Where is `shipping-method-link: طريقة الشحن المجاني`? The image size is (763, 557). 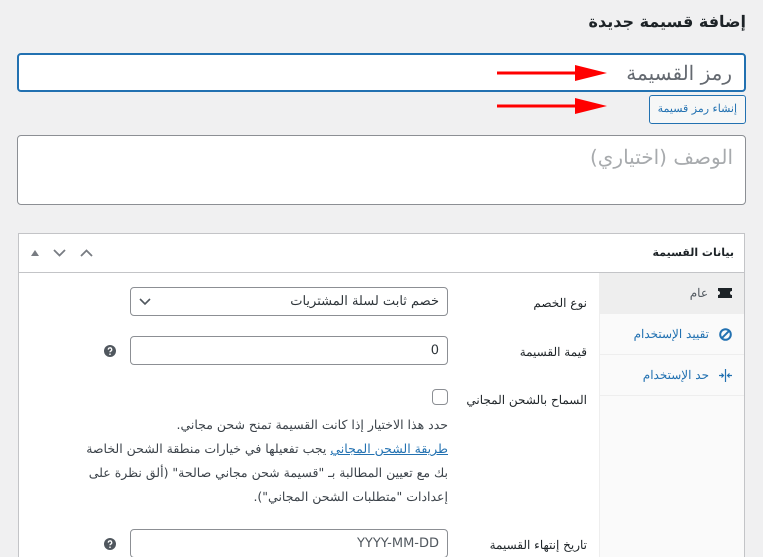
shipping-method-link: طريقة الشحن المجاني is located at coordinates (389, 448).